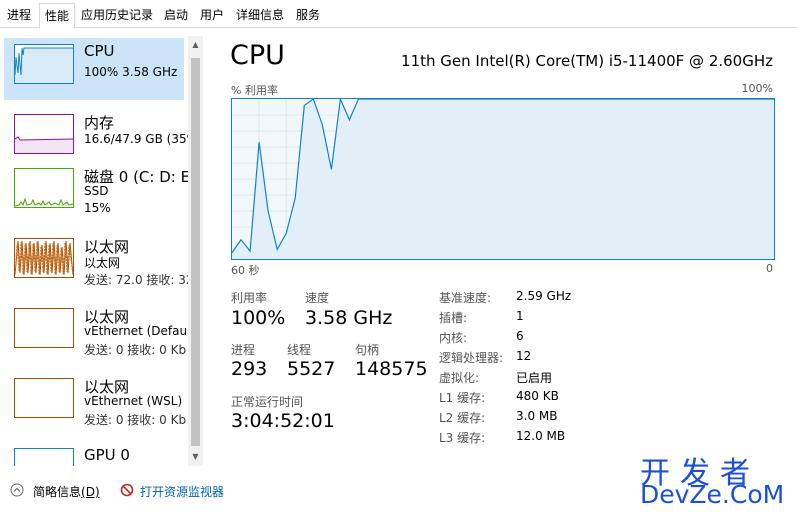 The width and height of the screenshot is (797, 515). Describe the element at coordinates (249, 298) in the screenshot. I see `utilization-label: 利用率` at that location.